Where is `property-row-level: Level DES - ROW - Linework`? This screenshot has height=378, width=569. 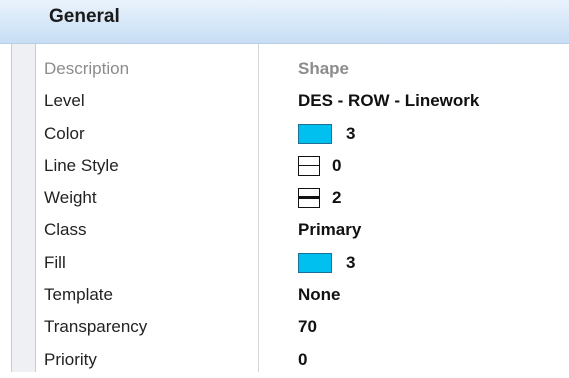 property-row-level: Level DES - ROW - Linework is located at coordinates (302, 103).